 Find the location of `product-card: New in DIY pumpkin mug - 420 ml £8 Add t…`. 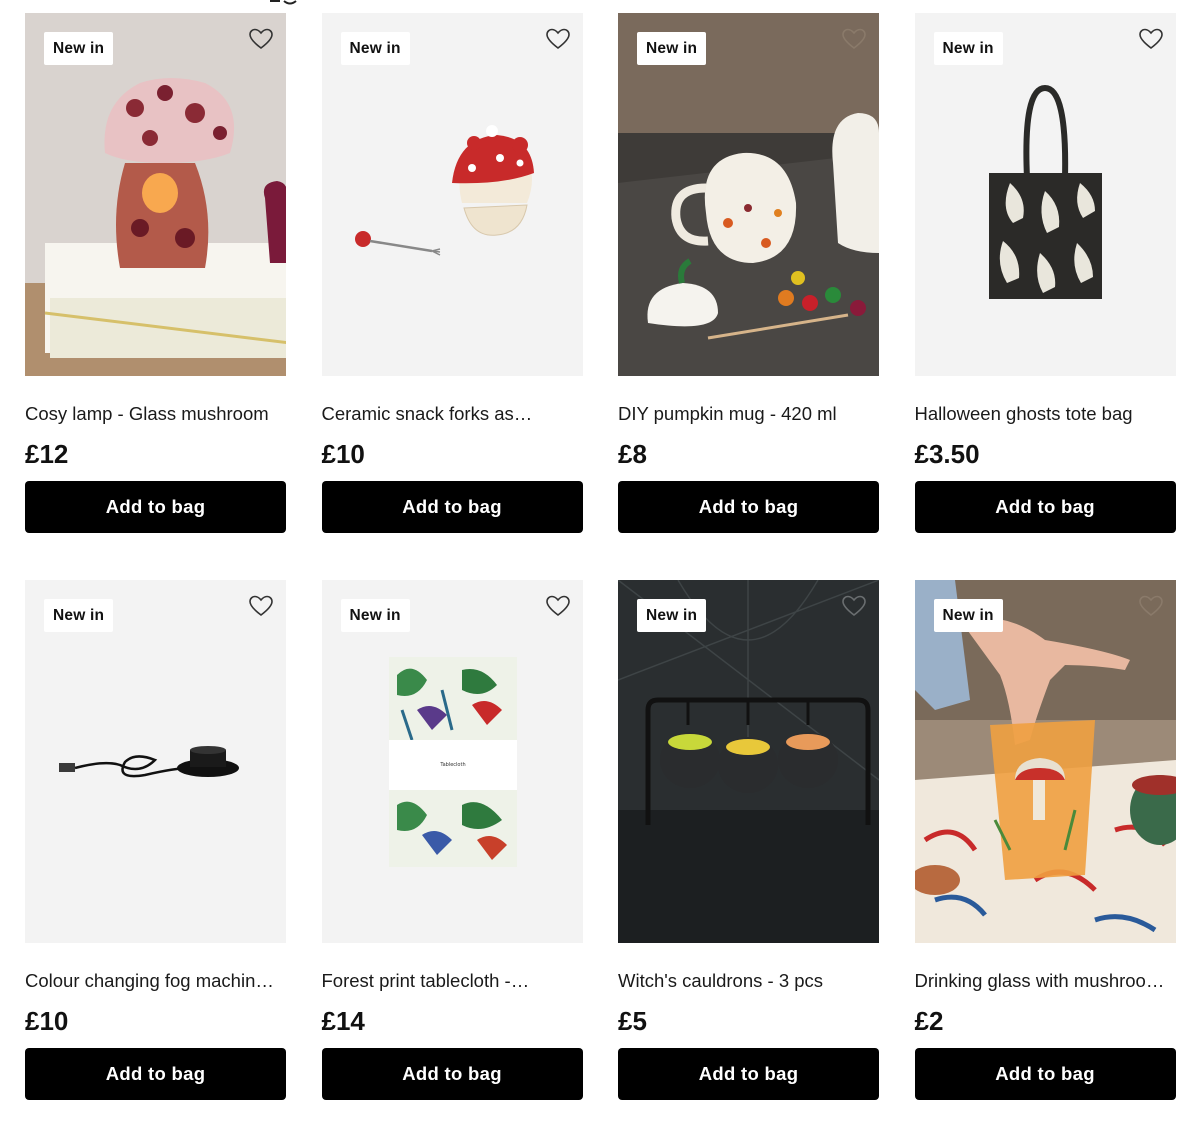

product-card: New in DIY pumpkin mug - 420 ml £8 Add t… is located at coordinates (748, 273).